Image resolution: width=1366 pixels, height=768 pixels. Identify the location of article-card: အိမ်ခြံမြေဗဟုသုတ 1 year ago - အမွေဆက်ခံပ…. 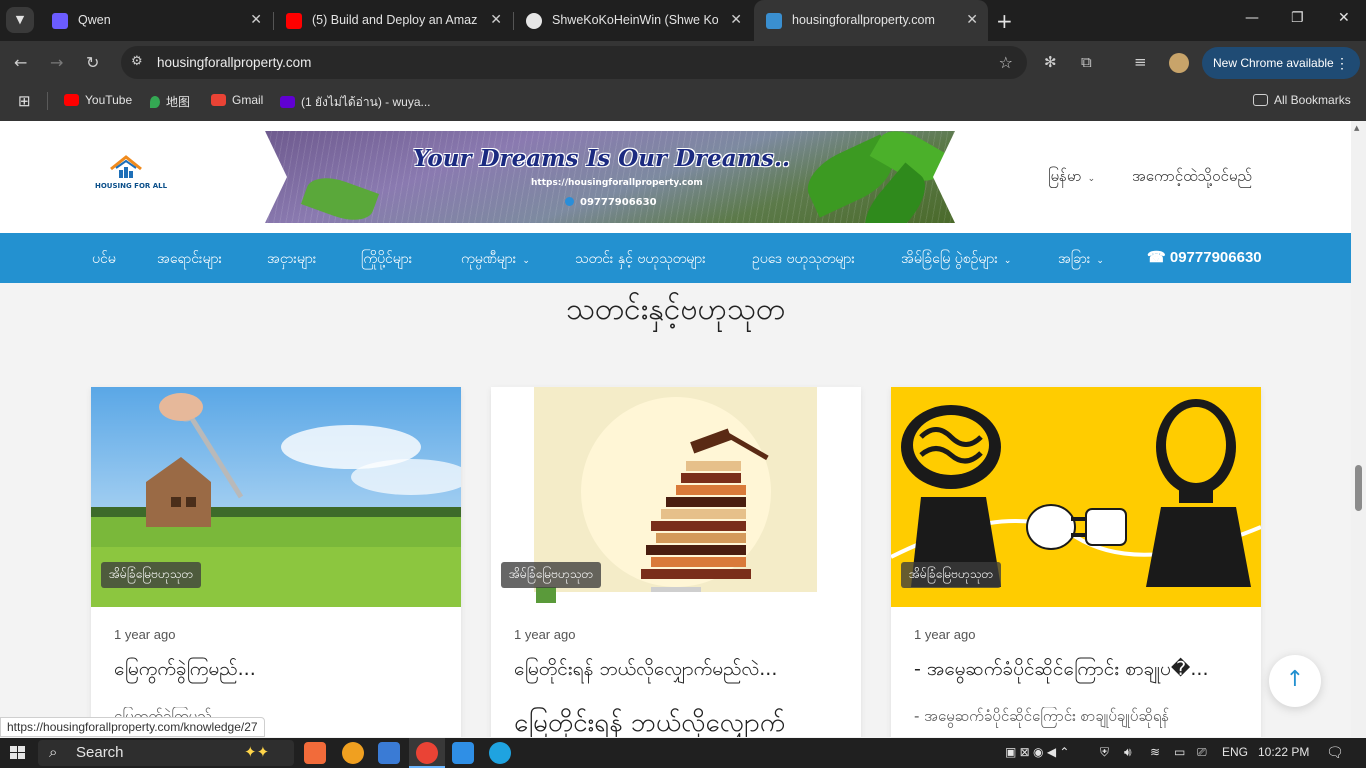
(1076, 562).